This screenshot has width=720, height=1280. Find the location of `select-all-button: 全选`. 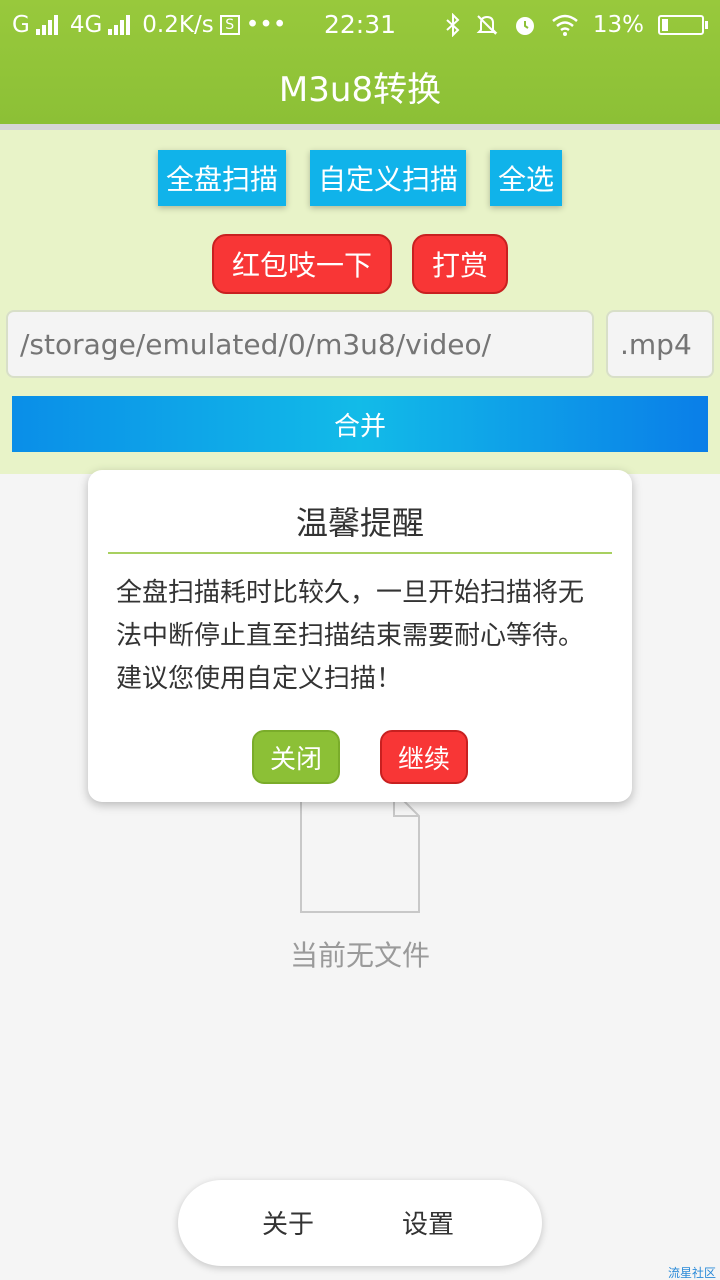

select-all-button: 全选 is located at coordinates (526, 178).